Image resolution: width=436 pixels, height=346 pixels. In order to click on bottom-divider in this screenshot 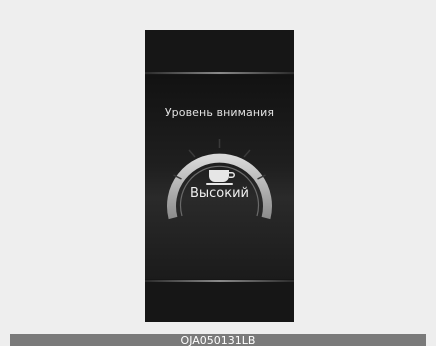, I will do `click(219, 281)`.